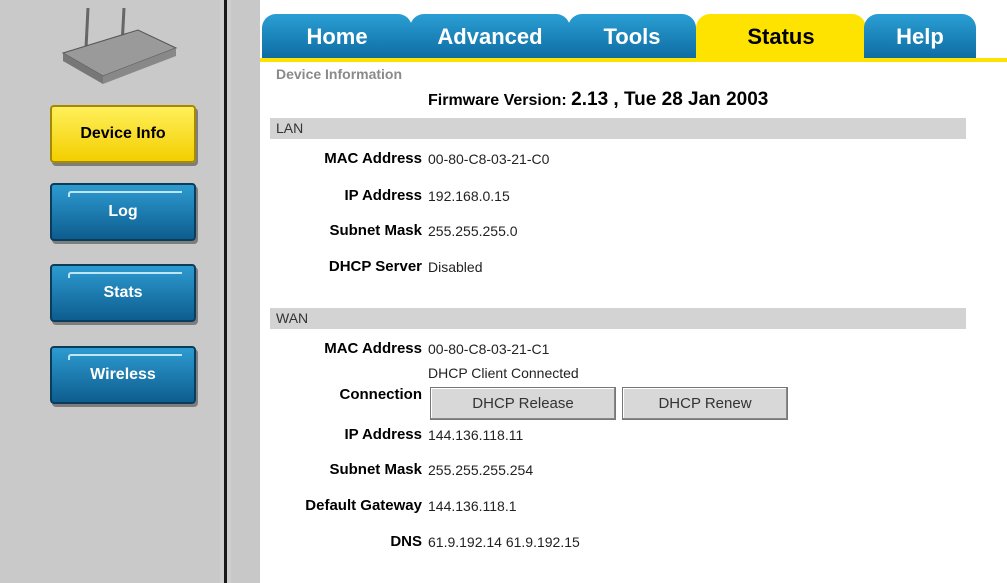 This screenshot has width=1007, height=583. Describe the element at coordinates (373, 158) in the screenshot. I see `lan-mac-label: MAC Address` at that location.